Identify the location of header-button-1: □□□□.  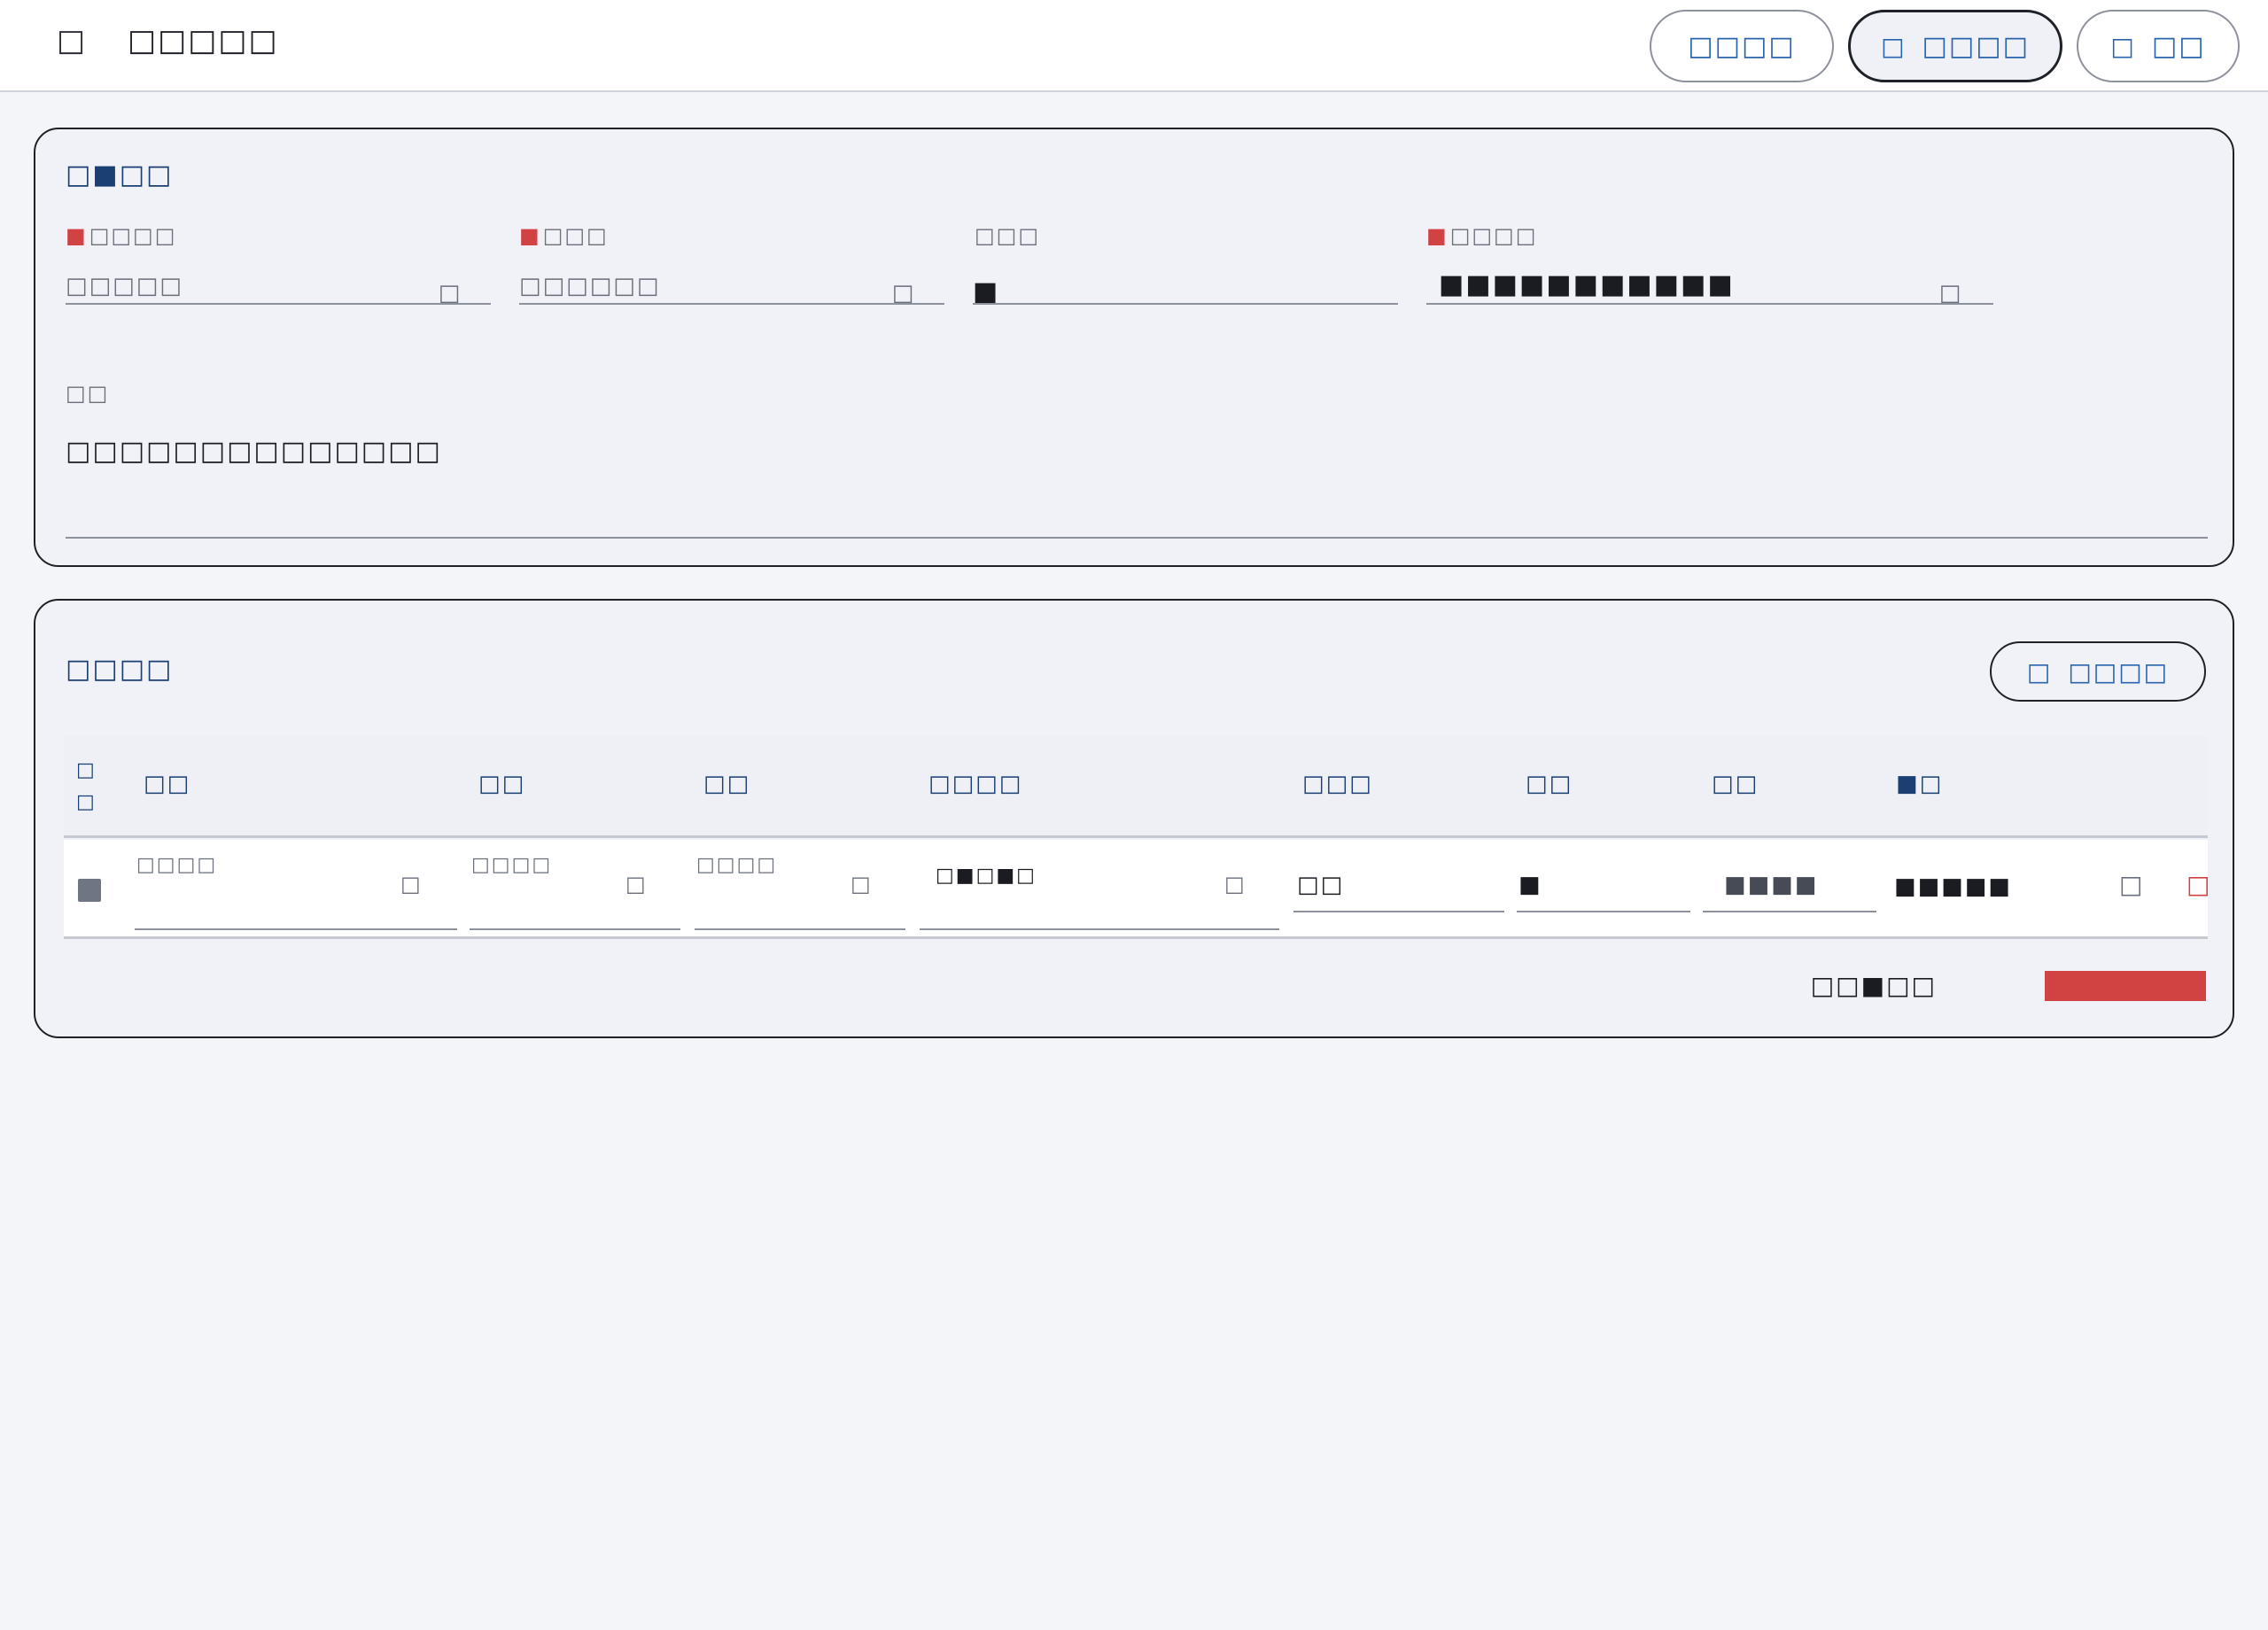
(1742, 46).